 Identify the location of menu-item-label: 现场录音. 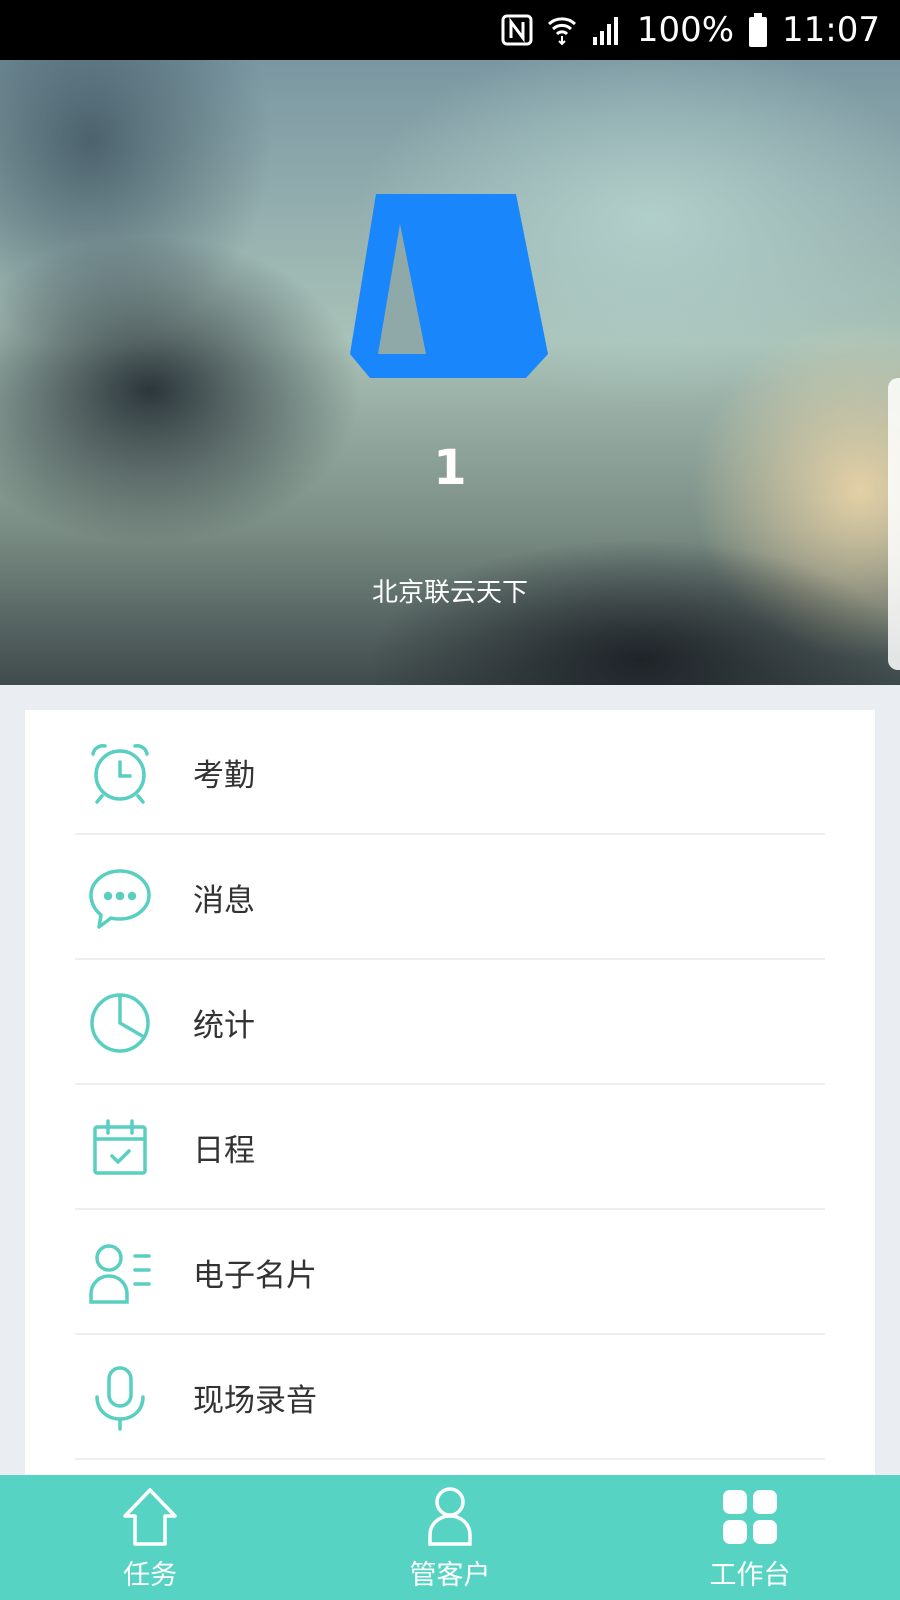
(255, 1401).